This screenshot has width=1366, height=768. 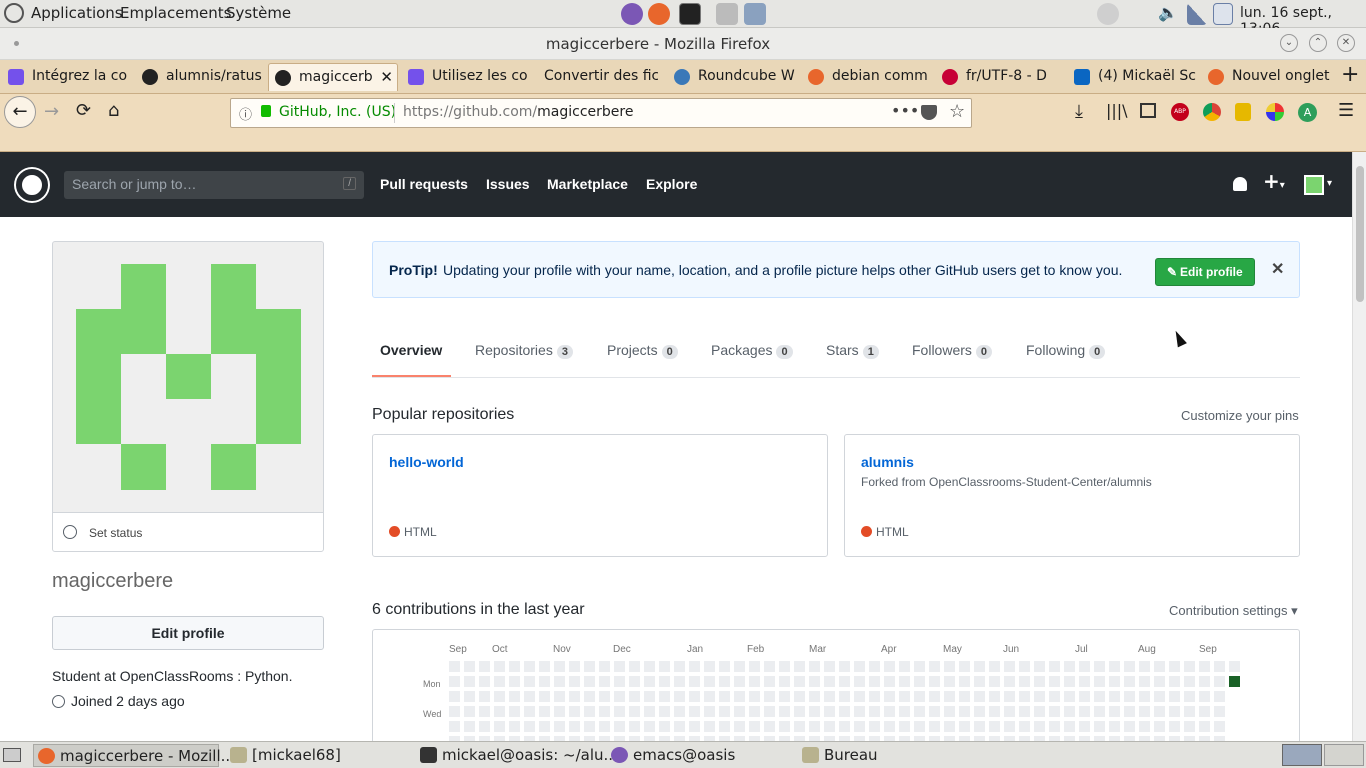 What do you see at coordinates (752, 350) in the screenshot?
I see `tab-packages: Packages 0` at bounding box center [752, 350].